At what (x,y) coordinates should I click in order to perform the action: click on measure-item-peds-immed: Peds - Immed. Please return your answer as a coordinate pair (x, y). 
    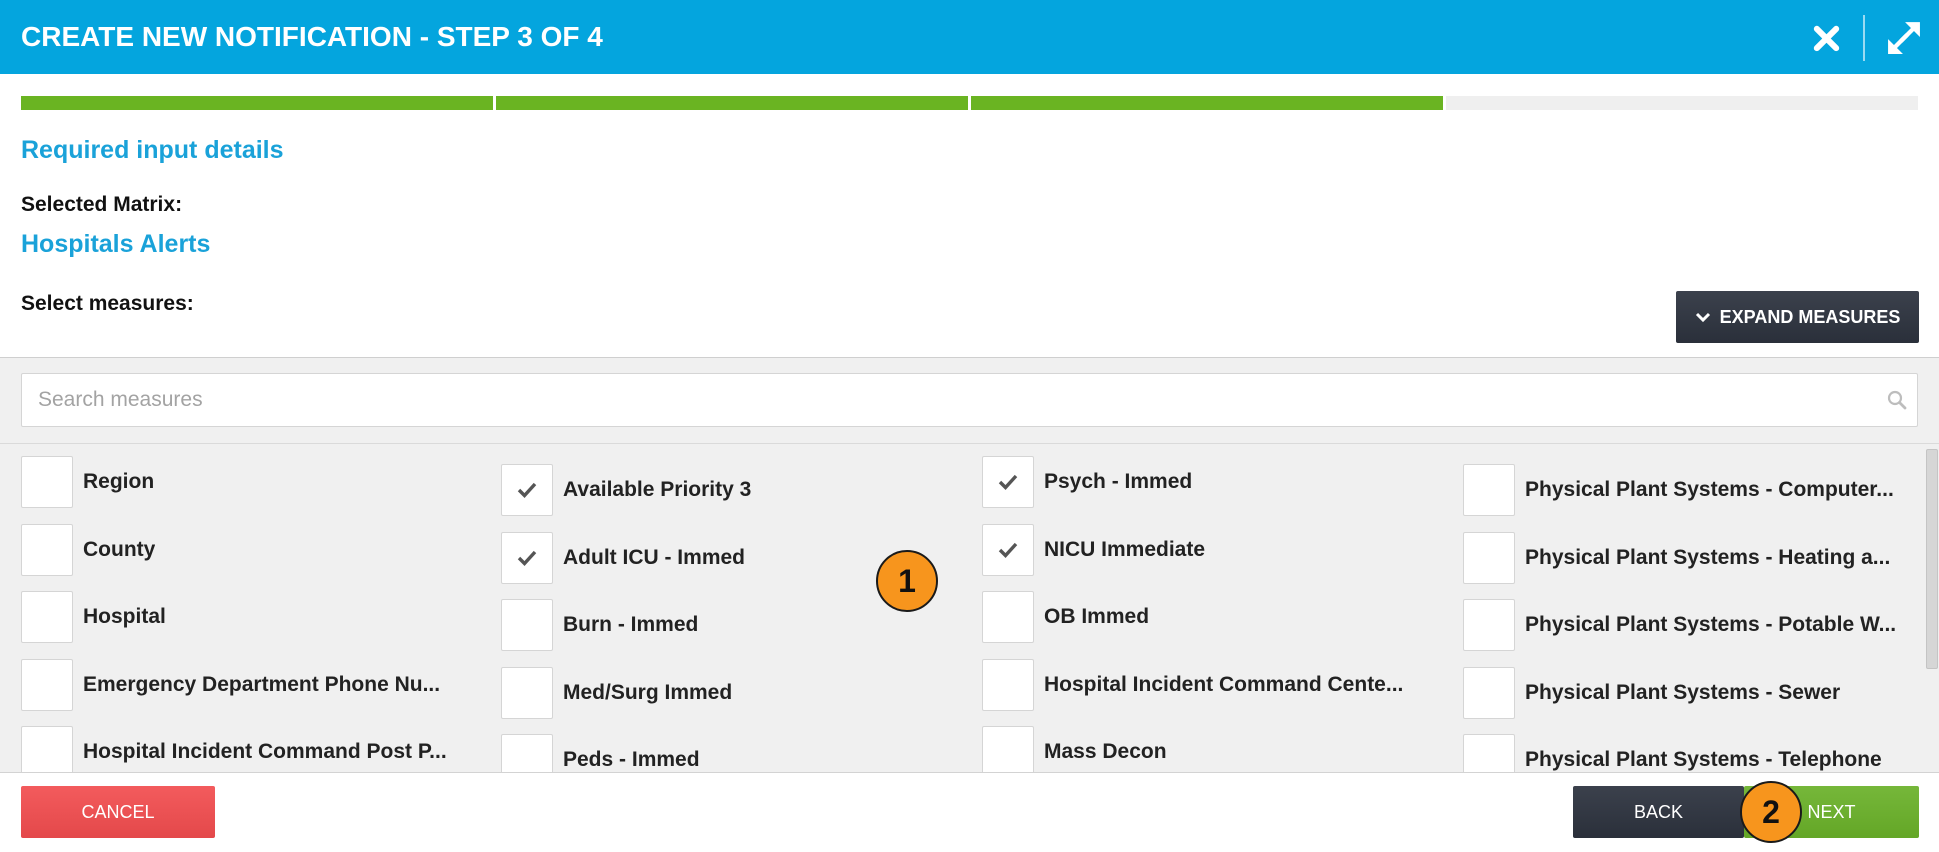
    Looking at the image, I should click on (736, 753).